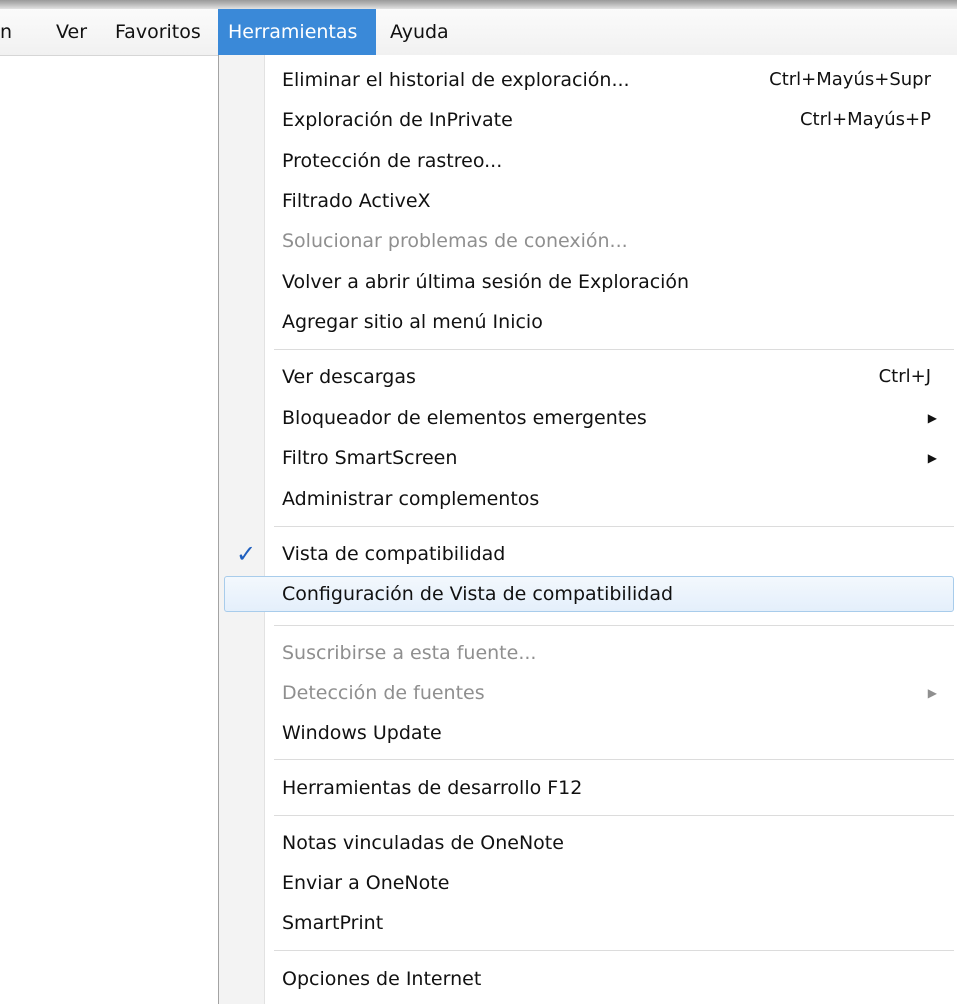 The image size is (957, 1004). I want to click on menu-item-label: Vista de compatibilidad, so click(394, 554).